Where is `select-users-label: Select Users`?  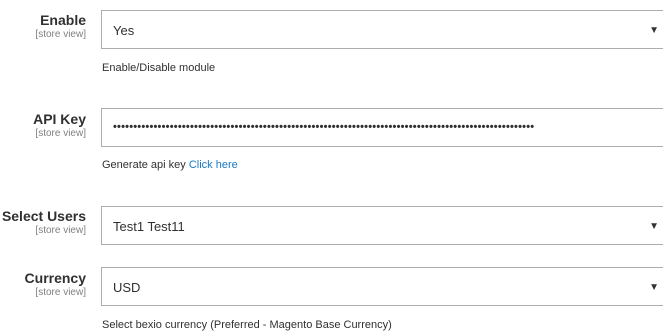 select-users-label: Select Users is located at coordinates (43, 216).